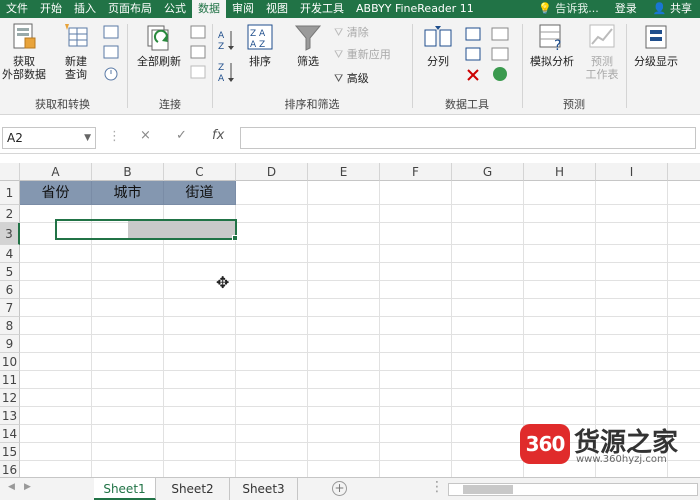 Image resolution: width=700 pixels, height=500 pixels. I want to click on row-header-14: 14, so click(10, 434).